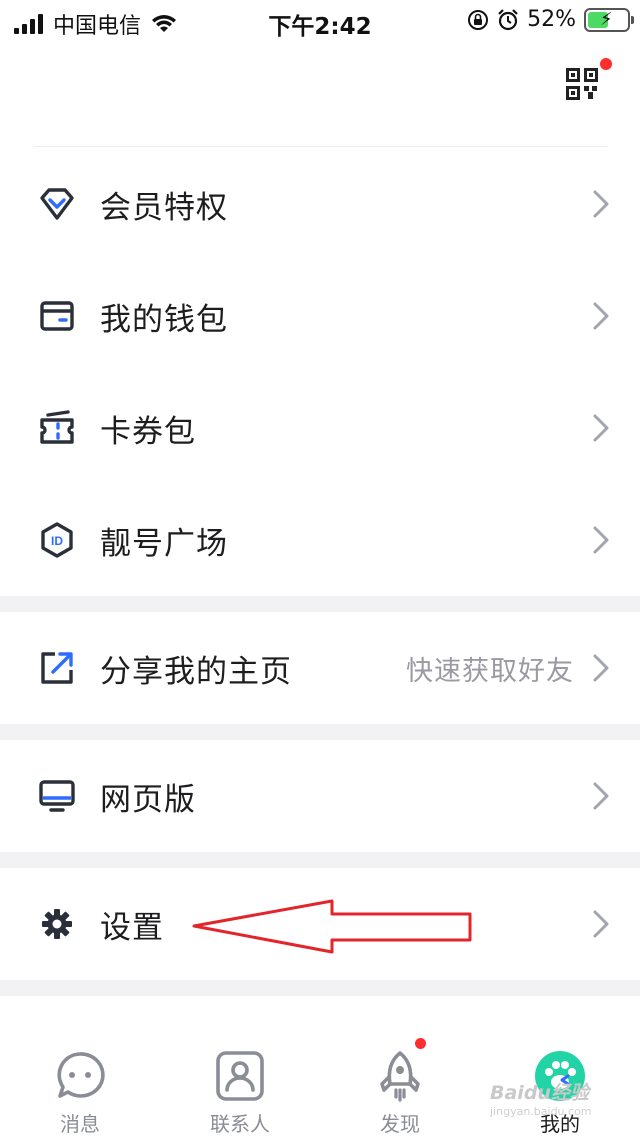 The width and height of the screenshot is (640, 1136). I want to click on menu-label-vip: 会员特权, so click(164, 207).